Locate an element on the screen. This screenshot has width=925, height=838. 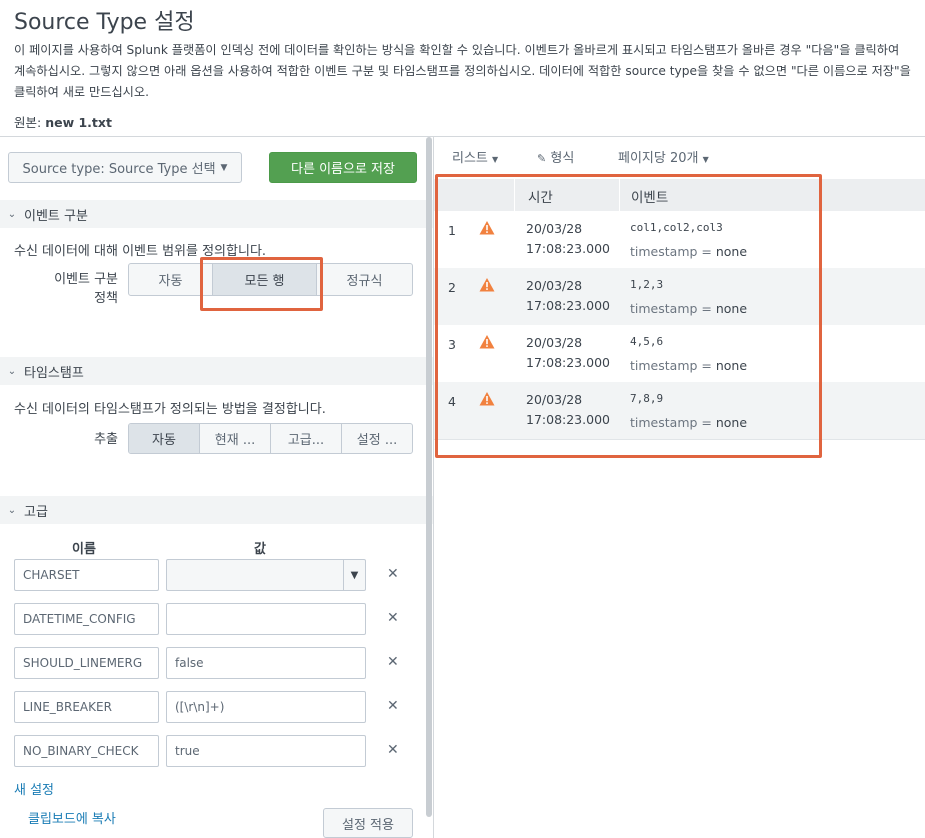
apply-settings-button: 설정 적용 is located at coordinates (368, 823).